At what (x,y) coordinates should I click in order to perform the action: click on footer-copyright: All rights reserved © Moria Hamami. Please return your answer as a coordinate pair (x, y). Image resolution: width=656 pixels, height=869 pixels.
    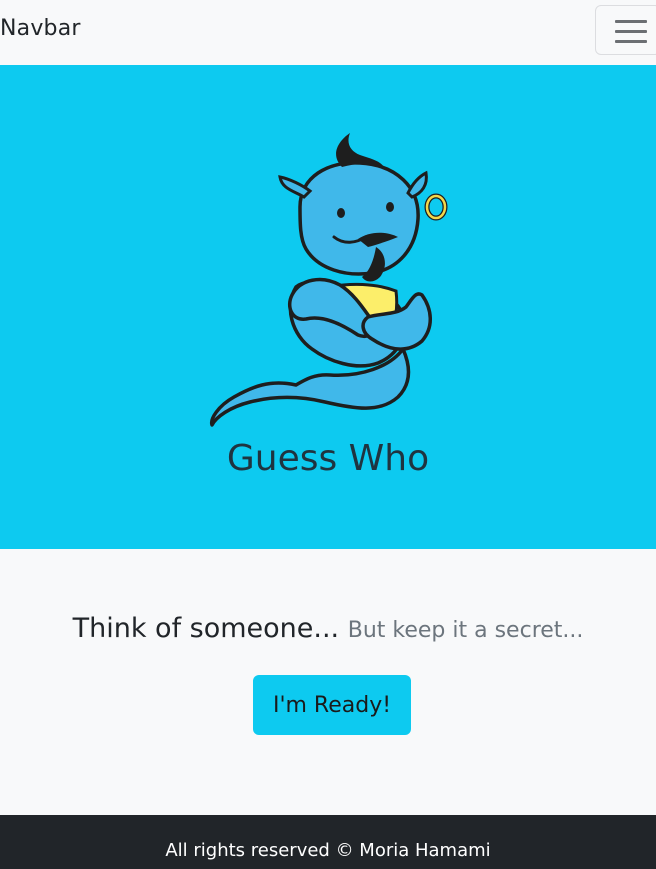
    Looking at the image, I should click on (328, 850).